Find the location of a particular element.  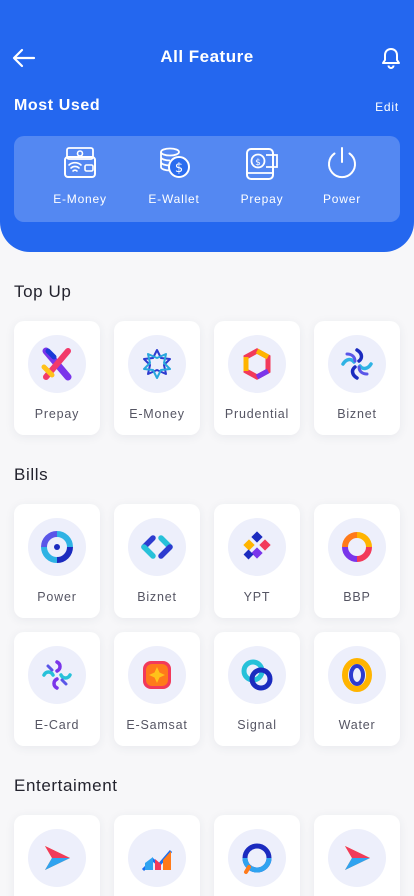

most-used-power: Power is located at coordinates (342, 181).